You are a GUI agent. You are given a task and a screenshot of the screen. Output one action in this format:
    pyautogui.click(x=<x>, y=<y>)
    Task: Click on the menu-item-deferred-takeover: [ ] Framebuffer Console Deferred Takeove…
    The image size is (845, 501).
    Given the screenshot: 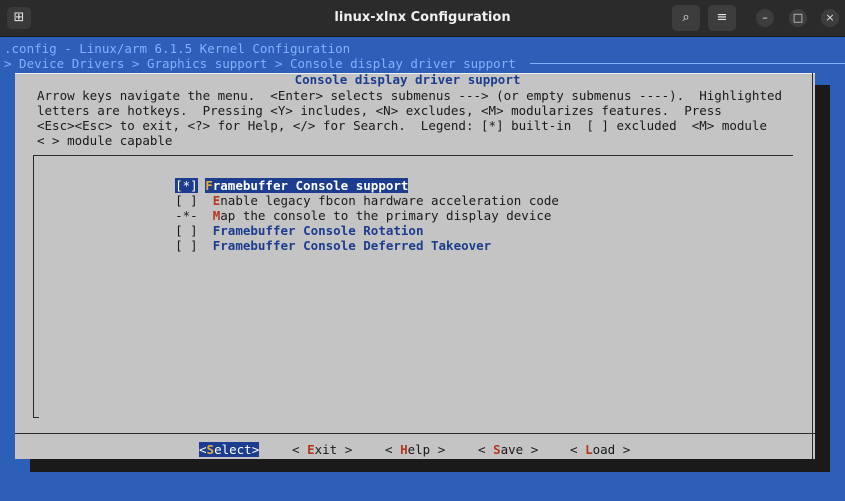 What is the action you would take?
    pyautogui.click(x=318, y=245)
    